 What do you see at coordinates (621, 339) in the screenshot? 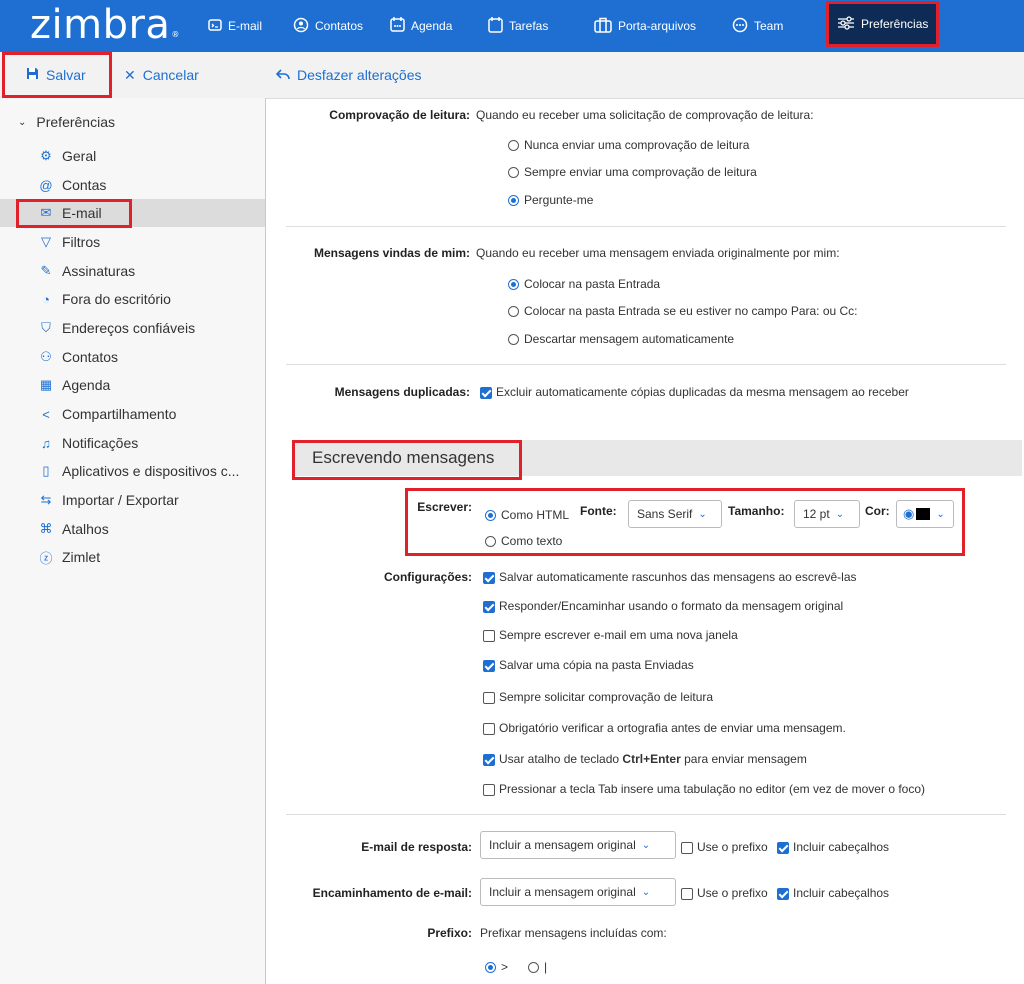
I see `from-me-option-discard: Descartar mensagem automaticamente` at bounding box center [621, 339].